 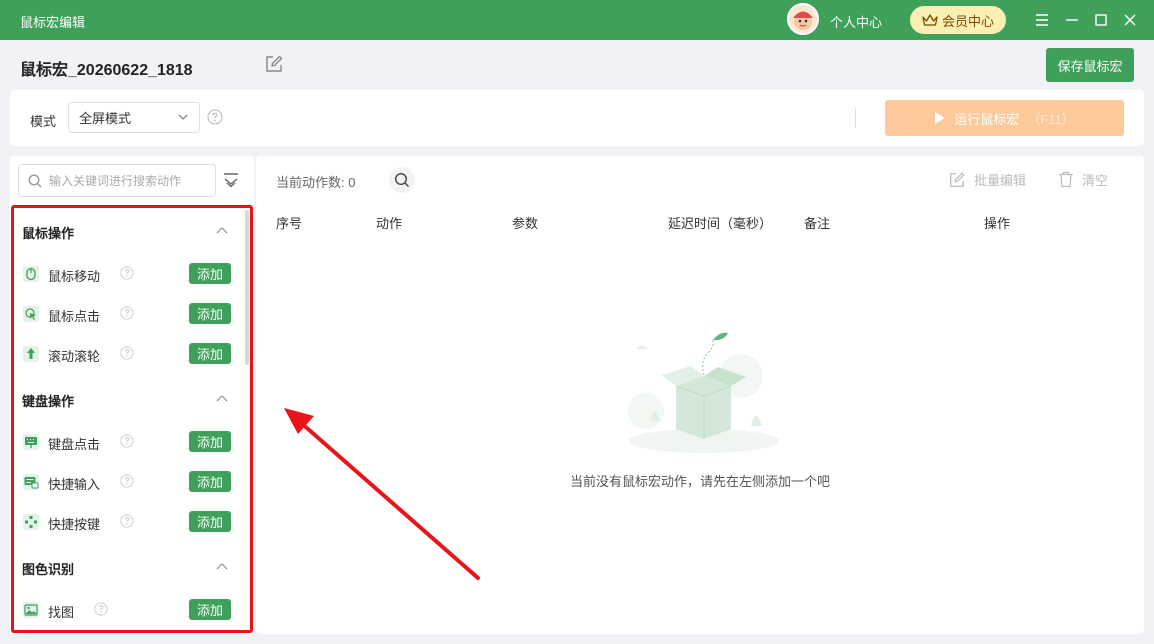 What do you see at coordinates (352, 182) in the screenshot?
I see `action-count-value: 0` at bounding box center [352, 182].